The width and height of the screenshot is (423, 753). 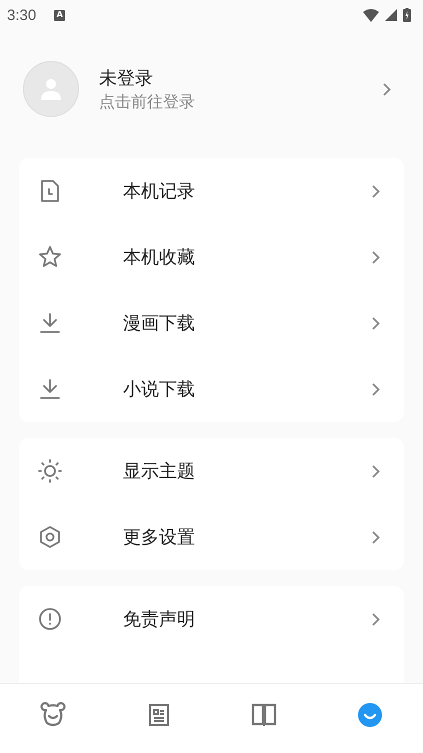 I want to click on signal-icon, so click(x=391, y=15).